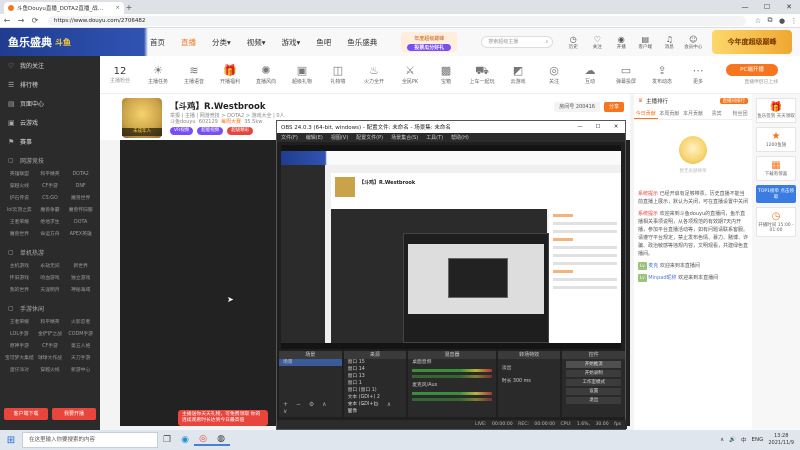  What do you see at coordinates (375, 383) in the screenshot?
I see `source-item: 窗口 1` at bounding box center [375, 383].